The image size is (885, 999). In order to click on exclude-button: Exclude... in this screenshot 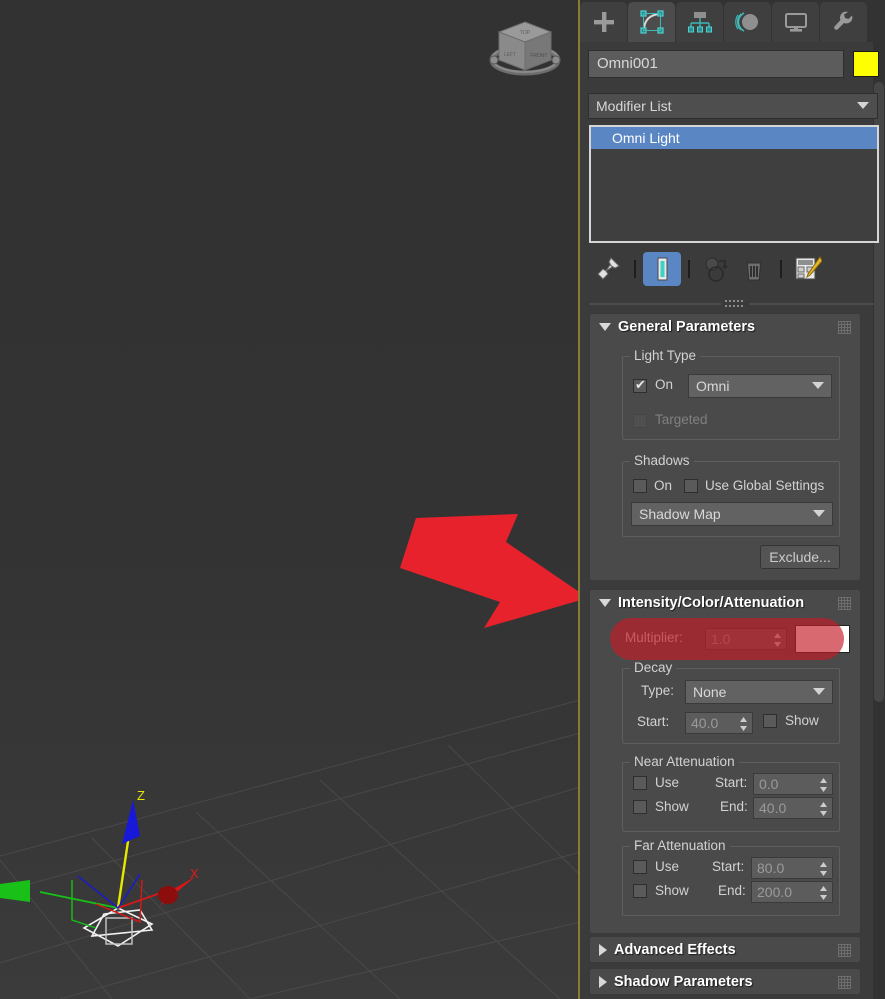, I will do `click(800, 557)`.